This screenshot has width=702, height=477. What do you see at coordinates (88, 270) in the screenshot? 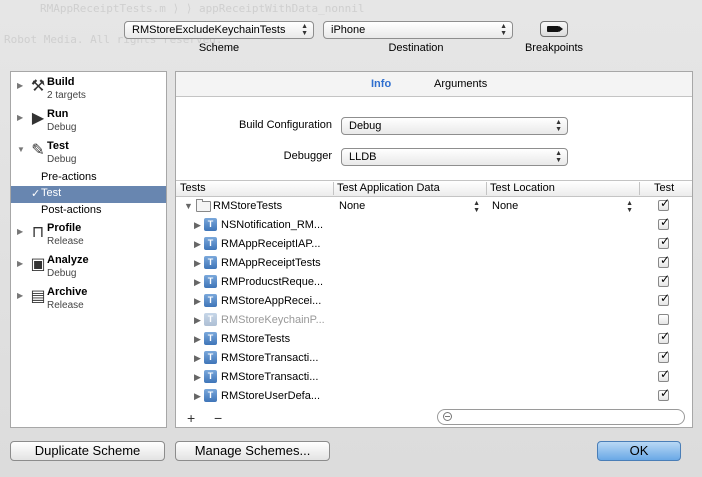
I see `action-analyze: ▶ ▣ Analyze Debug` at bounding box center [88, 270].